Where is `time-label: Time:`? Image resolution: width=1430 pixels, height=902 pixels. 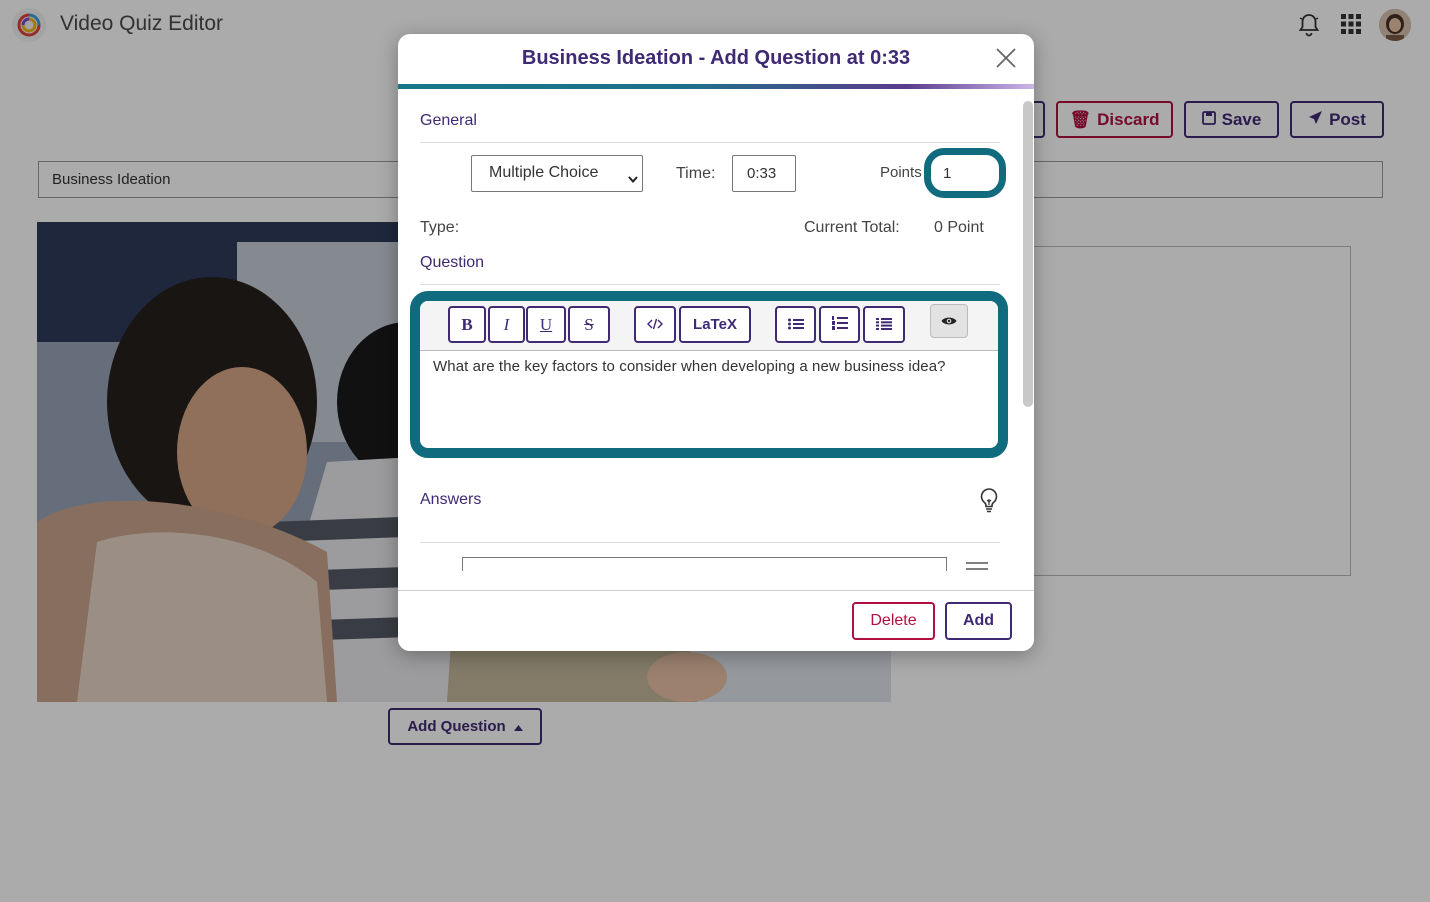 time-label: Time: is located at coordinates (696, 173).